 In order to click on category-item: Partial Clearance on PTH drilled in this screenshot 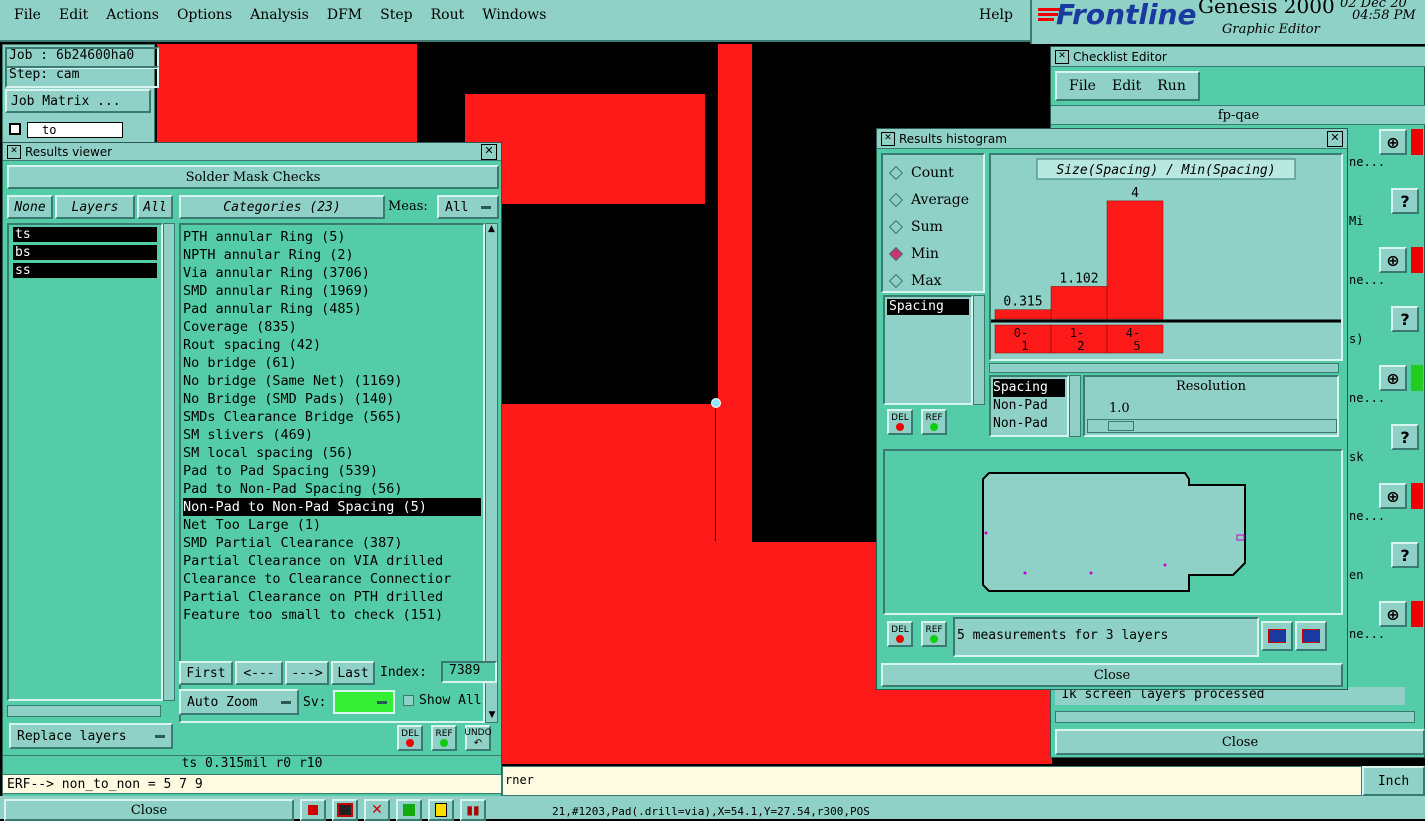, I will do `click(332, 597)`.